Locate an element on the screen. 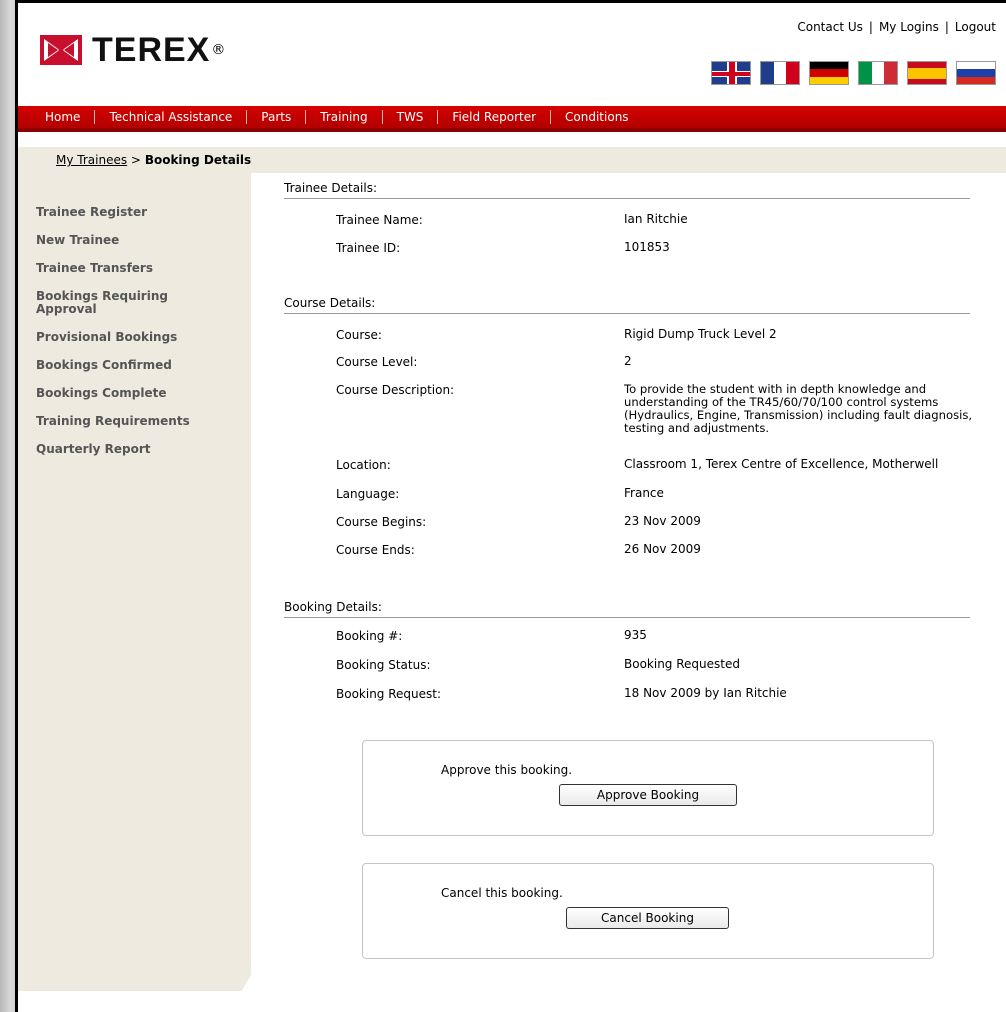 Image resolution: width=1006 pixels, height=1012 pixels. sidebar-item-quarterly-report: Quarterly Report is located at coordinates (126, 449).